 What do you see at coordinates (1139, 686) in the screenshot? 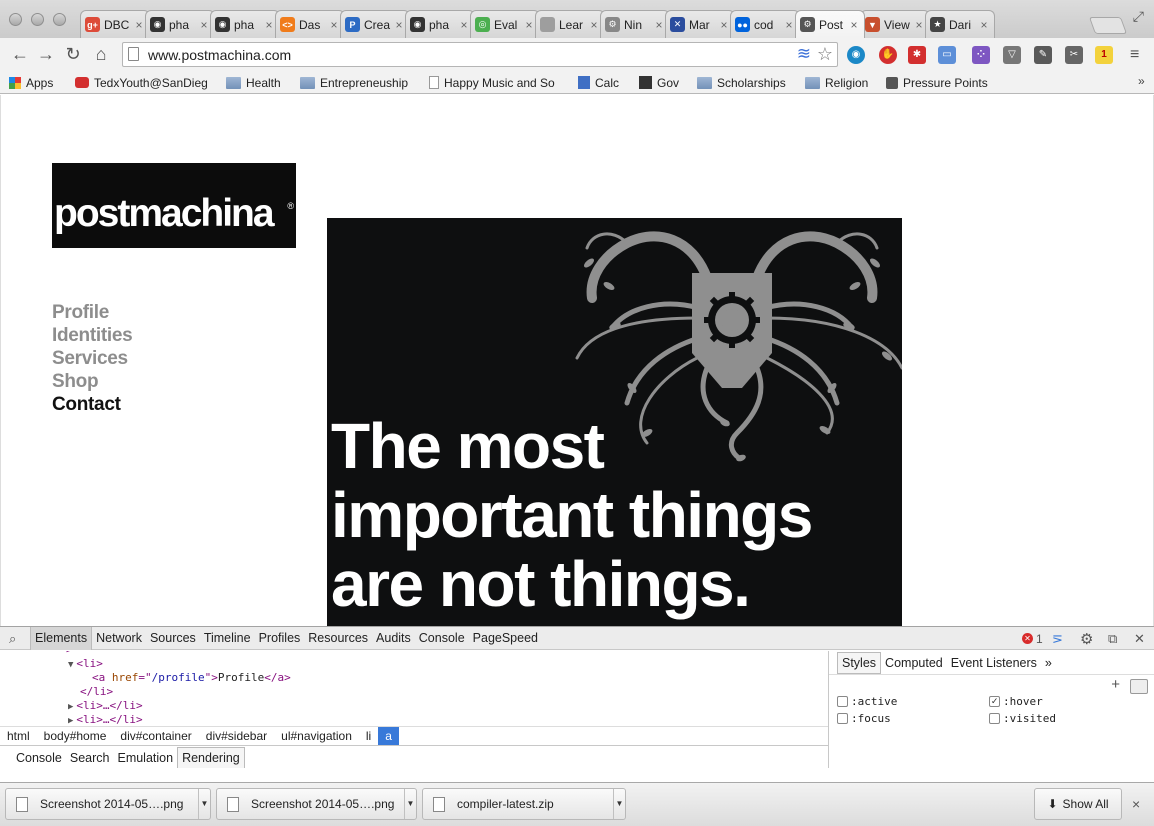
I see `element-state-icon` at bounding box center [1139, 686].